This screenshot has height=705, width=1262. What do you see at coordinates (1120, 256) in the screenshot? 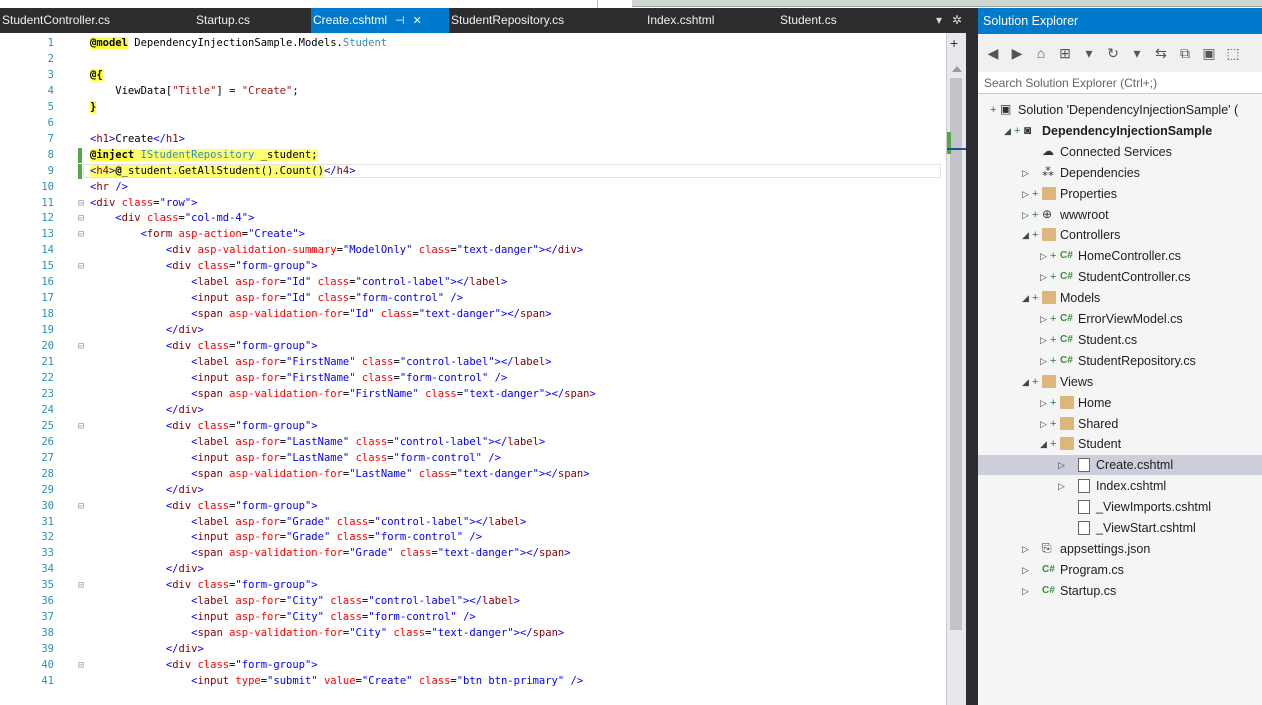
I see `tree-item-homecontroller-cs: ▷ + C# HomeController.cs` at bounding box center [1120, 256].